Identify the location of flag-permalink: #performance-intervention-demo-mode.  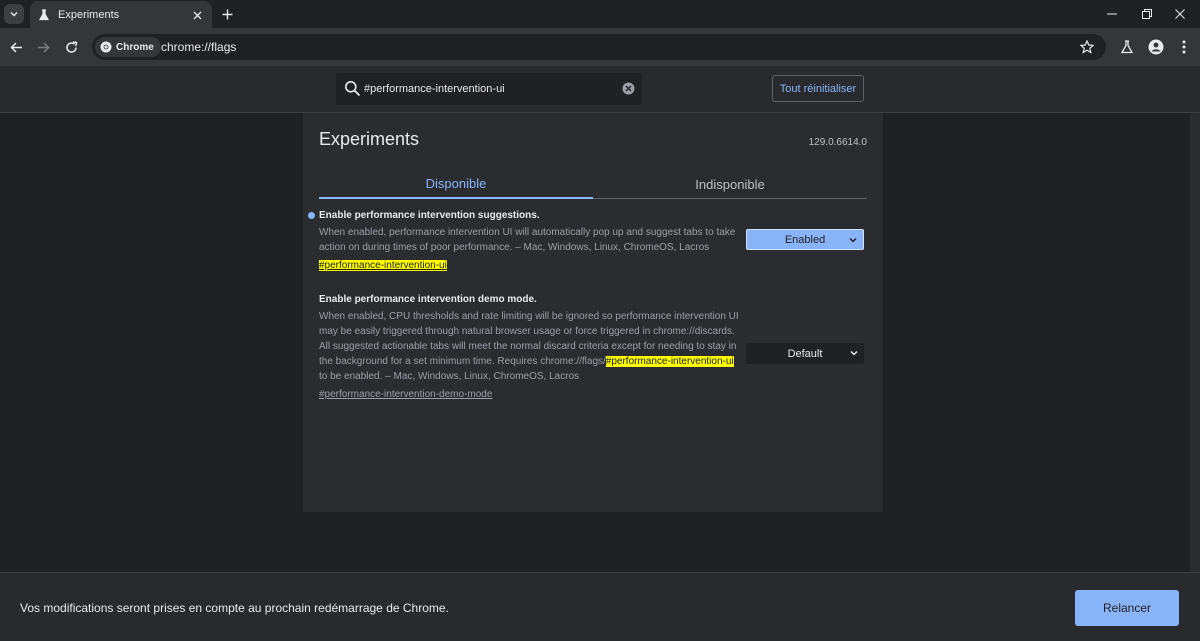
(405, 394).